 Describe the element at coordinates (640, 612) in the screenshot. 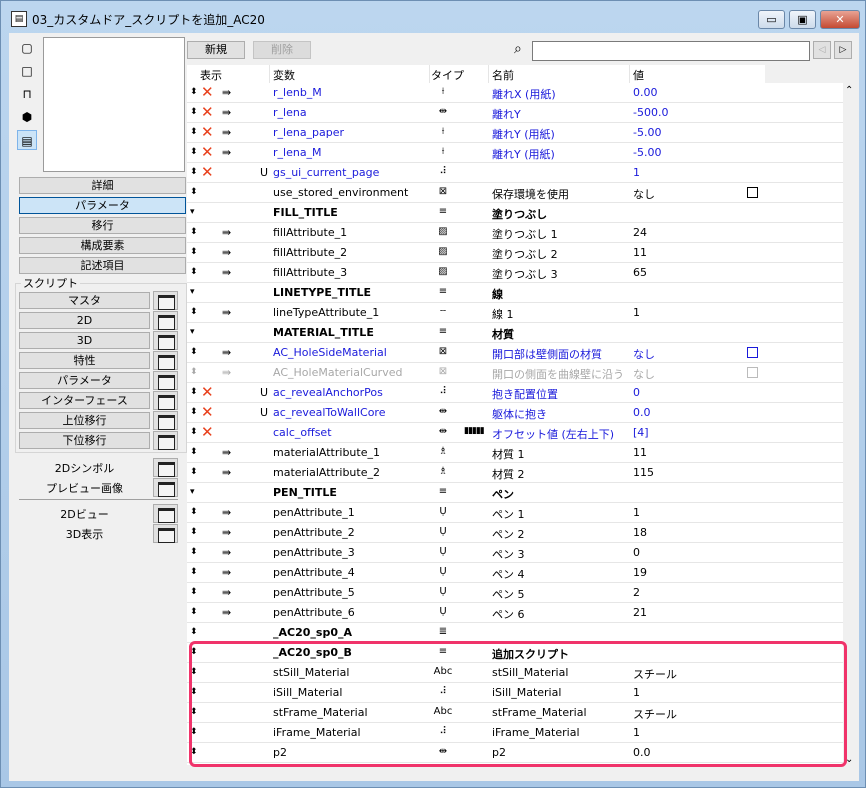

I see `parameter-value: 21` at that location.